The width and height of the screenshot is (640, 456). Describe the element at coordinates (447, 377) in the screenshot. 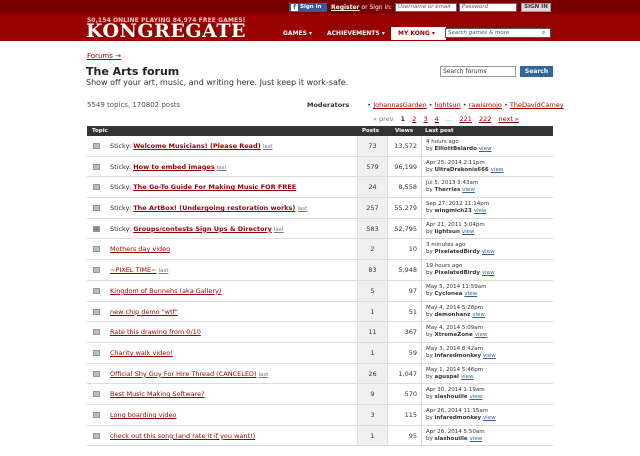

I see `last-post-user: aguspal` at that location.